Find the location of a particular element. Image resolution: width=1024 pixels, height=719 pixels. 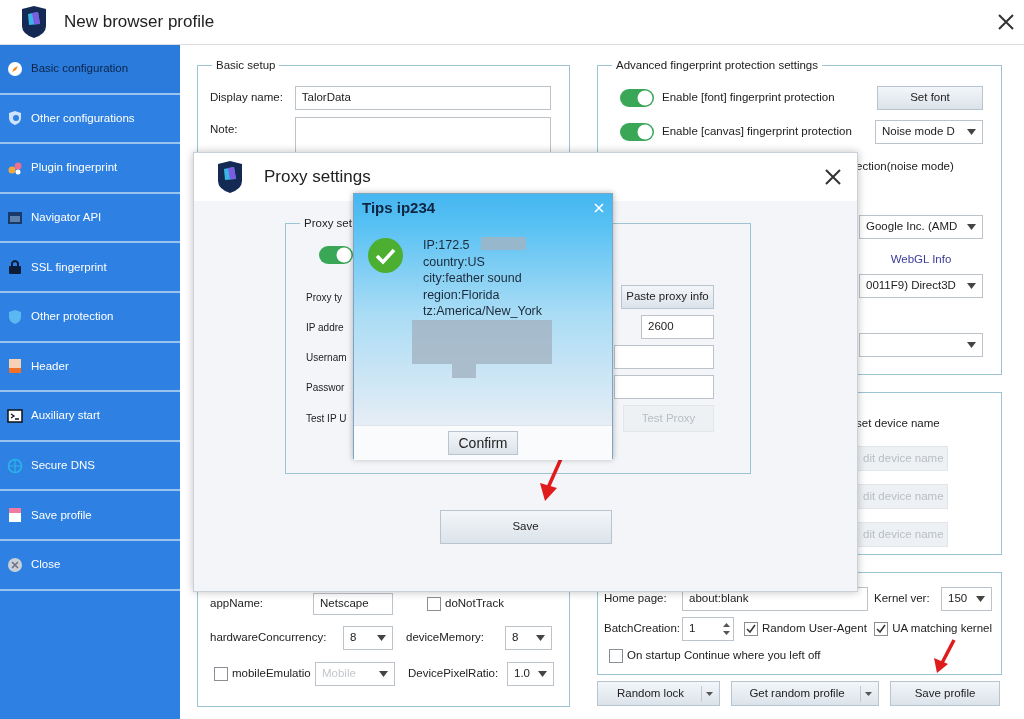

port-field: 2600 is located at coordinates (677, 327).